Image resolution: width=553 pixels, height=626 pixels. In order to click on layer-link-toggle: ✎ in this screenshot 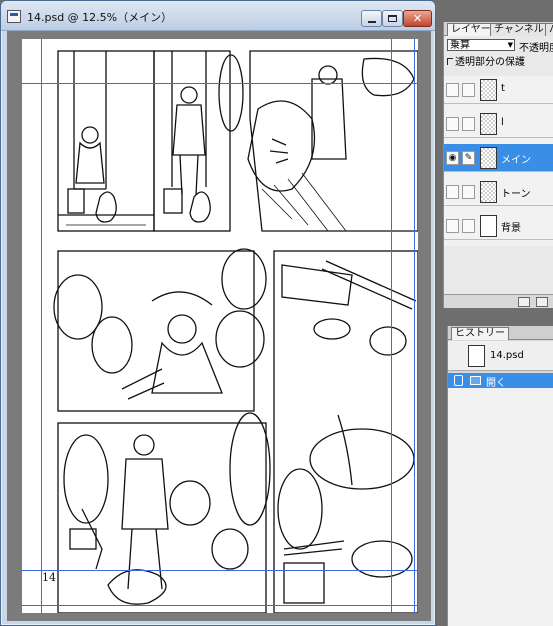, I will do `click(468, 158)`.